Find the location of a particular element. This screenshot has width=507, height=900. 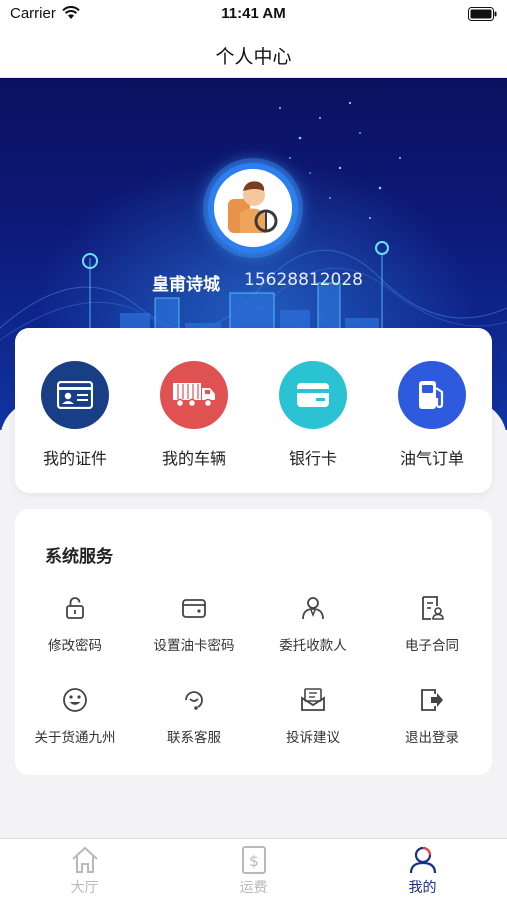

service-customer-support: 联系客服 is located at coordinates (194, 727).